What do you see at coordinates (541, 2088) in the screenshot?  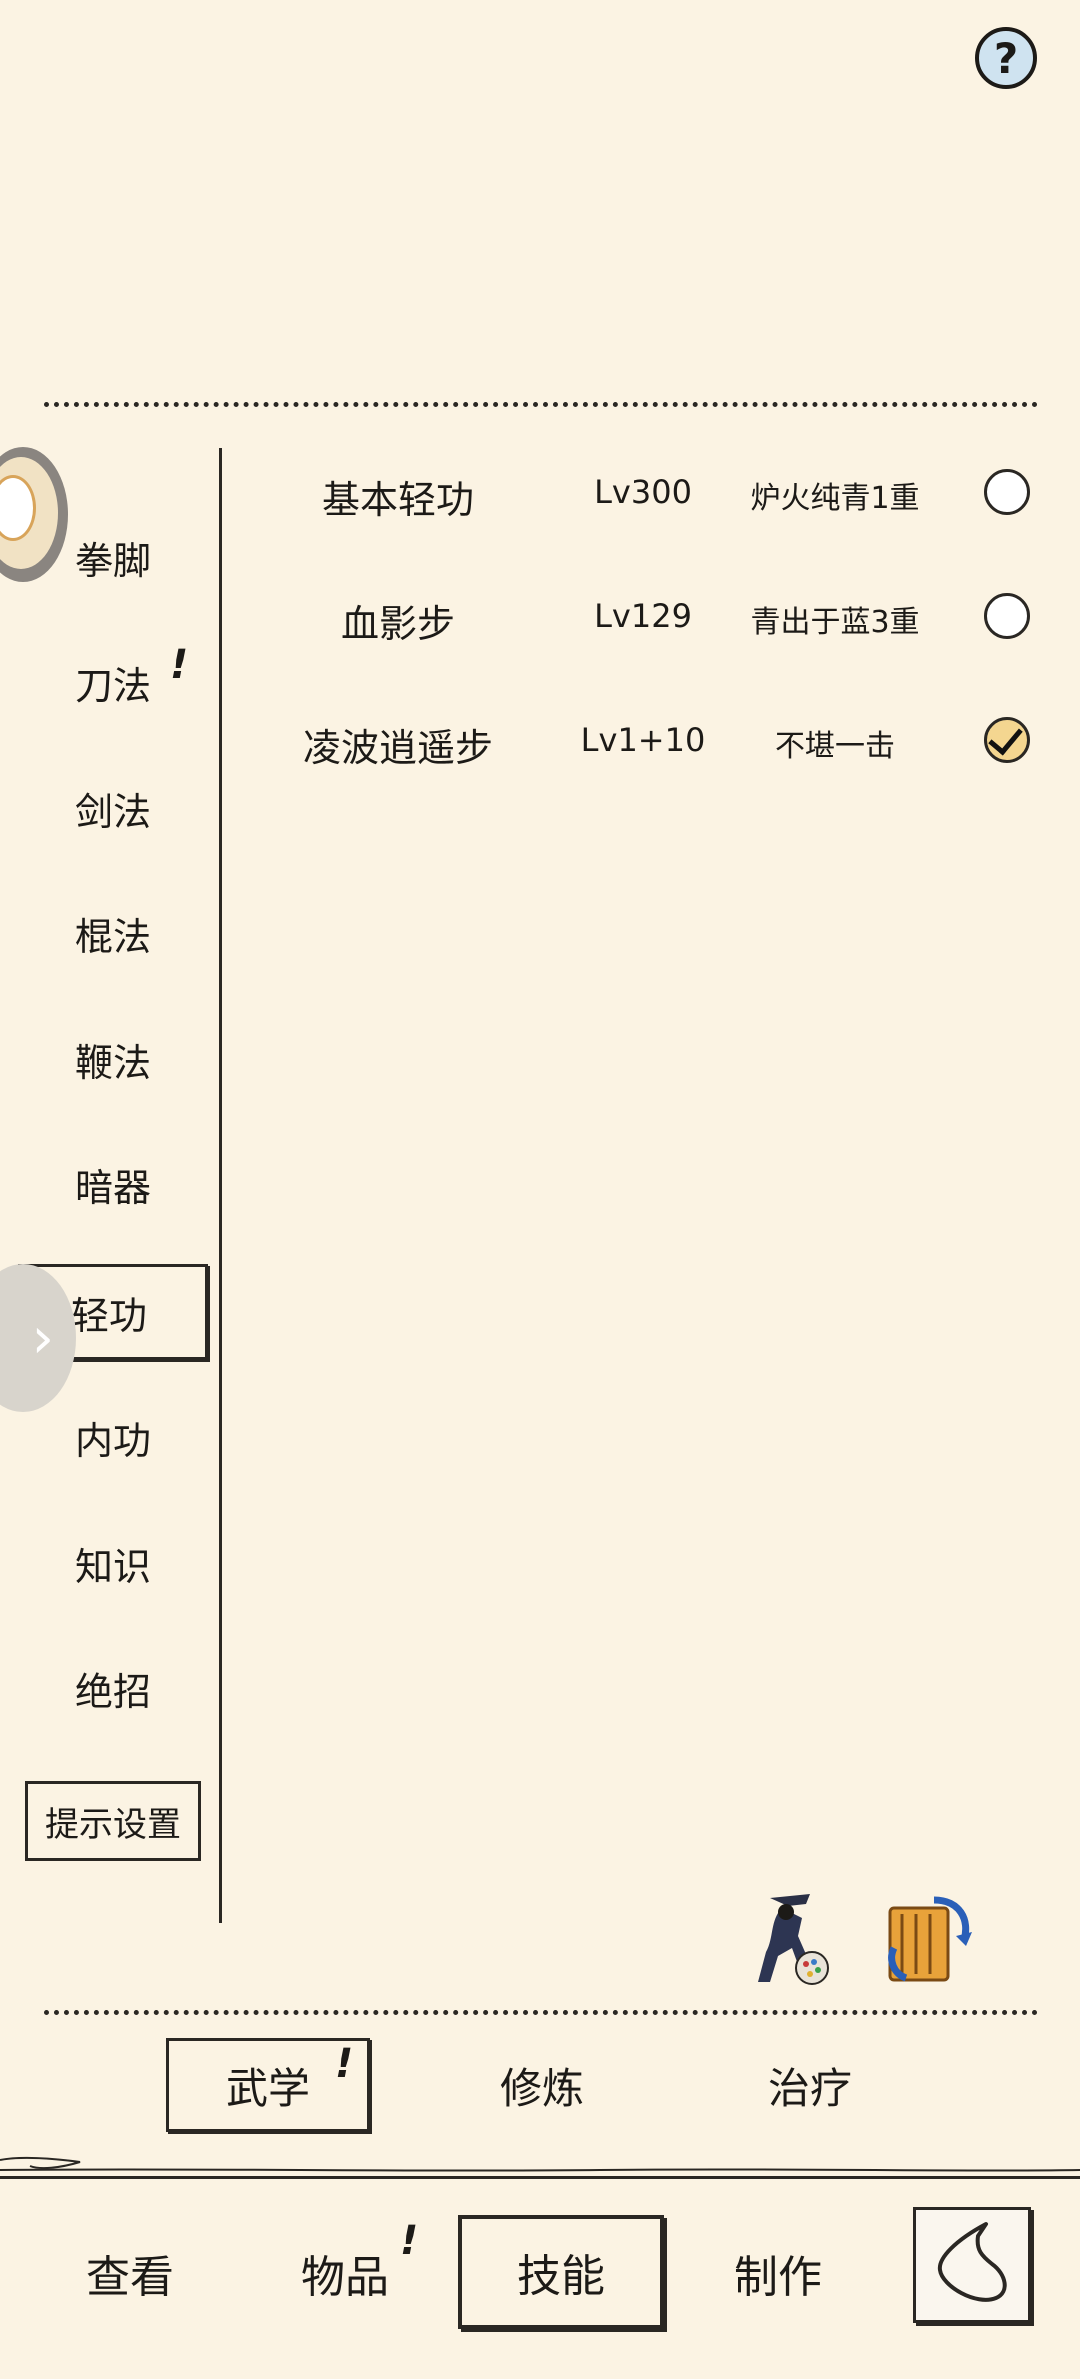 I see `subtab-label: 修炼` at bounding box center [541, 2088].